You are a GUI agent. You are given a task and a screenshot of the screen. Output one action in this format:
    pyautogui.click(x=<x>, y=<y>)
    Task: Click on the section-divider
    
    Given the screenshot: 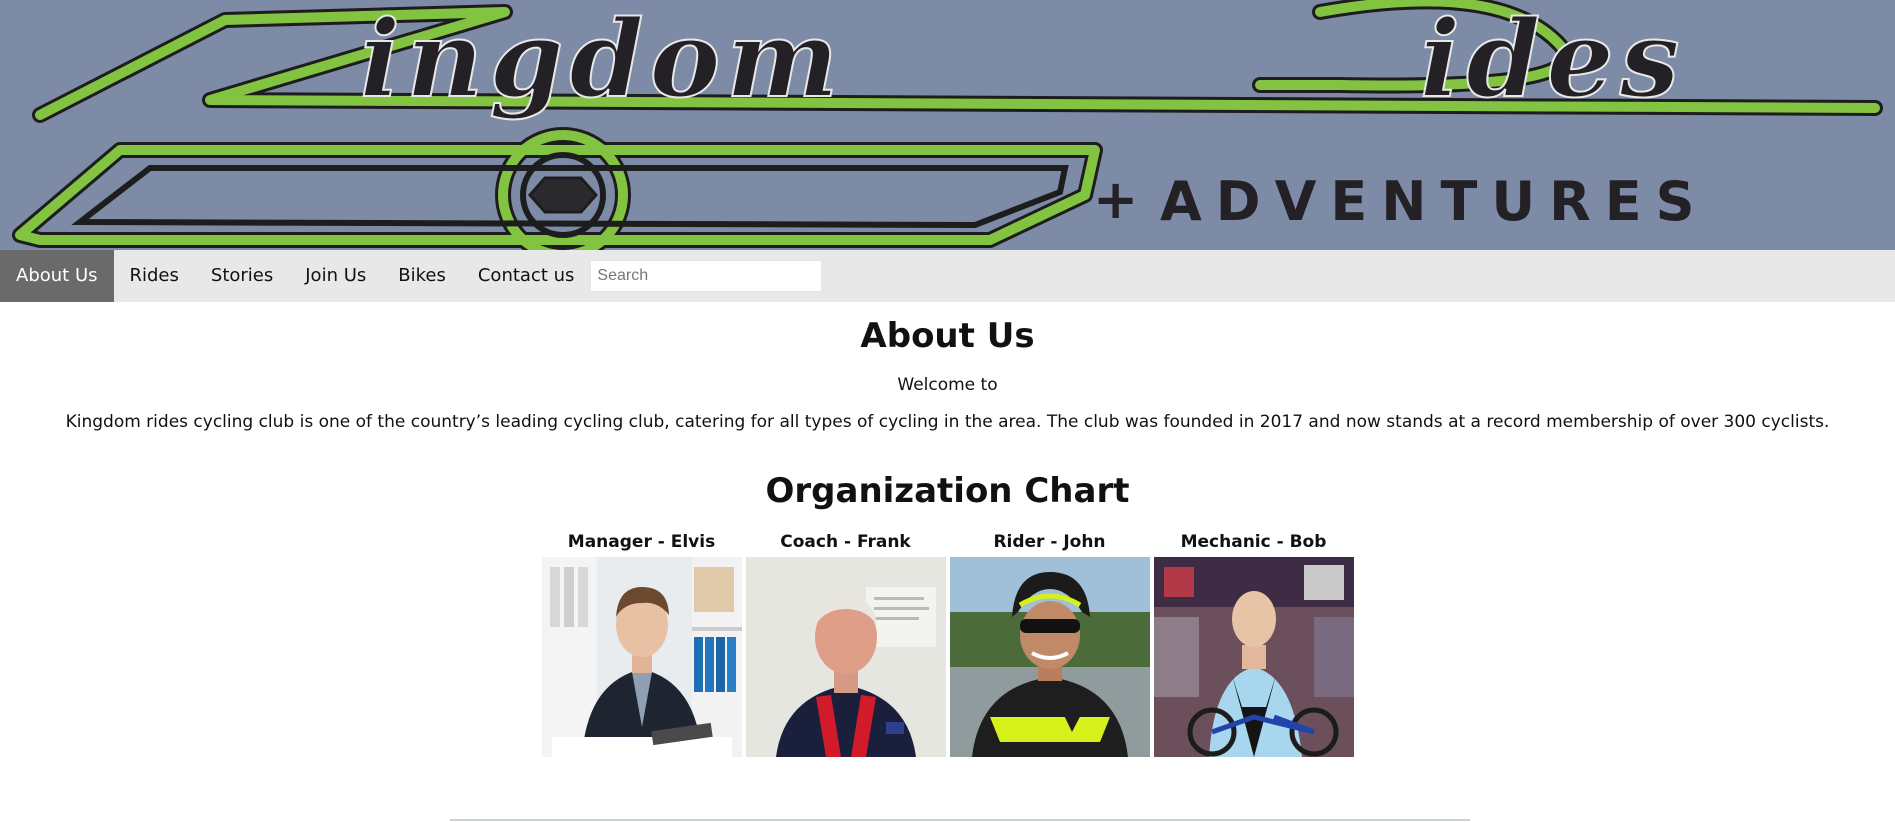 What is the action you would take?
    pyautogui.click(x=960, y=820)
    